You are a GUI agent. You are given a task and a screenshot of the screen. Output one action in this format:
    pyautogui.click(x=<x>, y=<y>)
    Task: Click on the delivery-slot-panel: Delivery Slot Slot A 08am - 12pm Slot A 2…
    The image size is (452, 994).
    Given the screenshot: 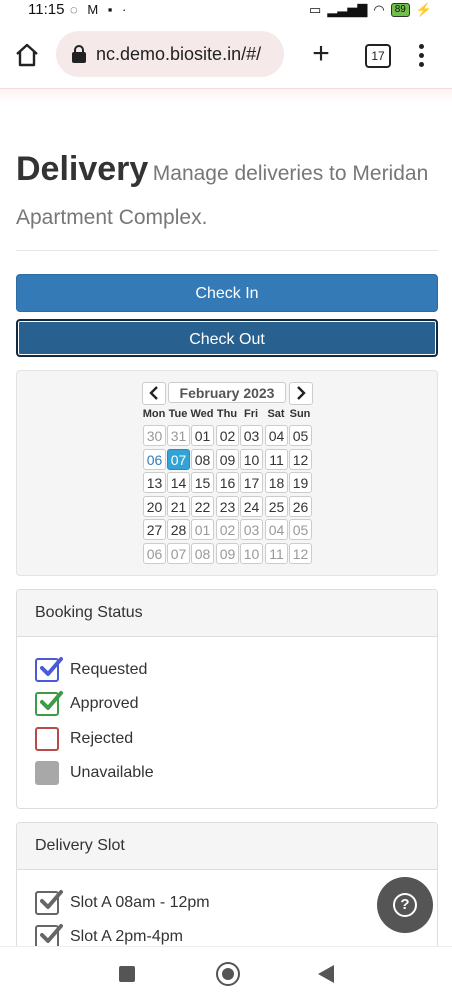 What is the action you would take?
    pyautogui.click(x=227, y=892)
    